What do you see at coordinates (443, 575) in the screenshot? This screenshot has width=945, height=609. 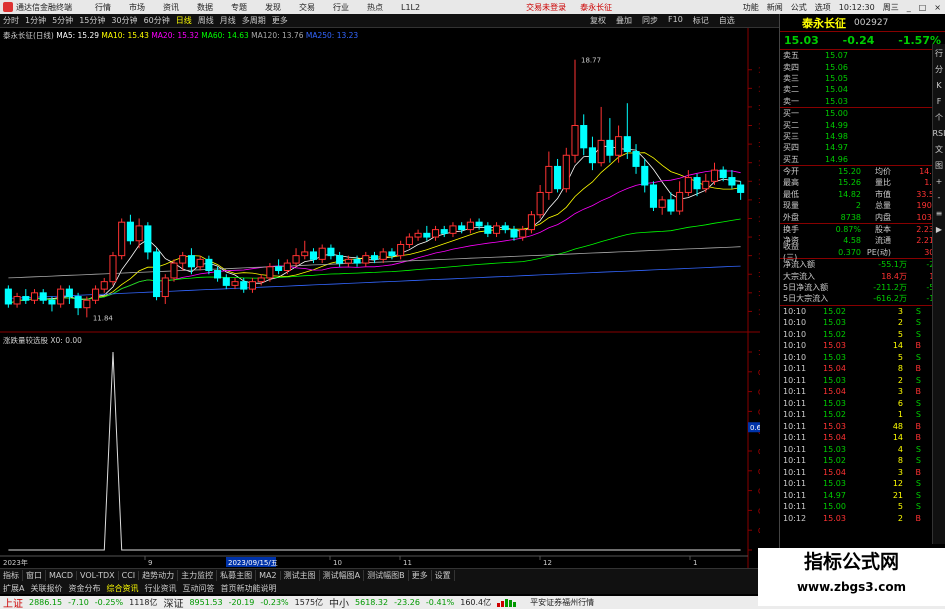 I see `indicator-tab-13: 设置` at bounding box center [443, 575].